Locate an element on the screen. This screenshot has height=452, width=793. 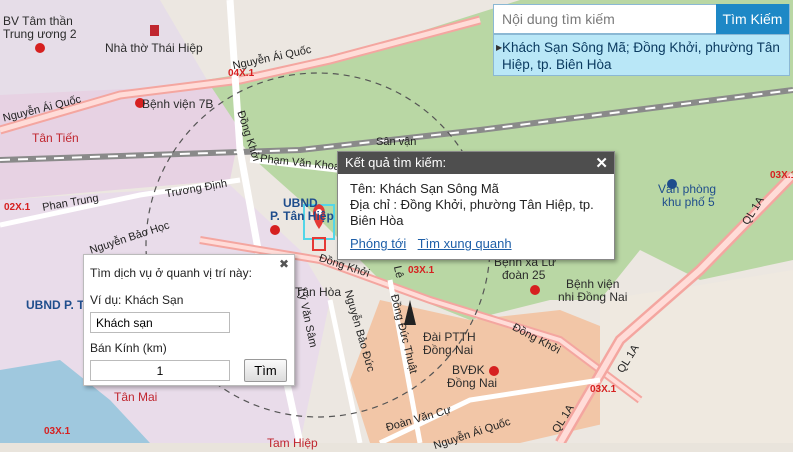
map-label: Tân Tiến is located at coordinates (55, 138).